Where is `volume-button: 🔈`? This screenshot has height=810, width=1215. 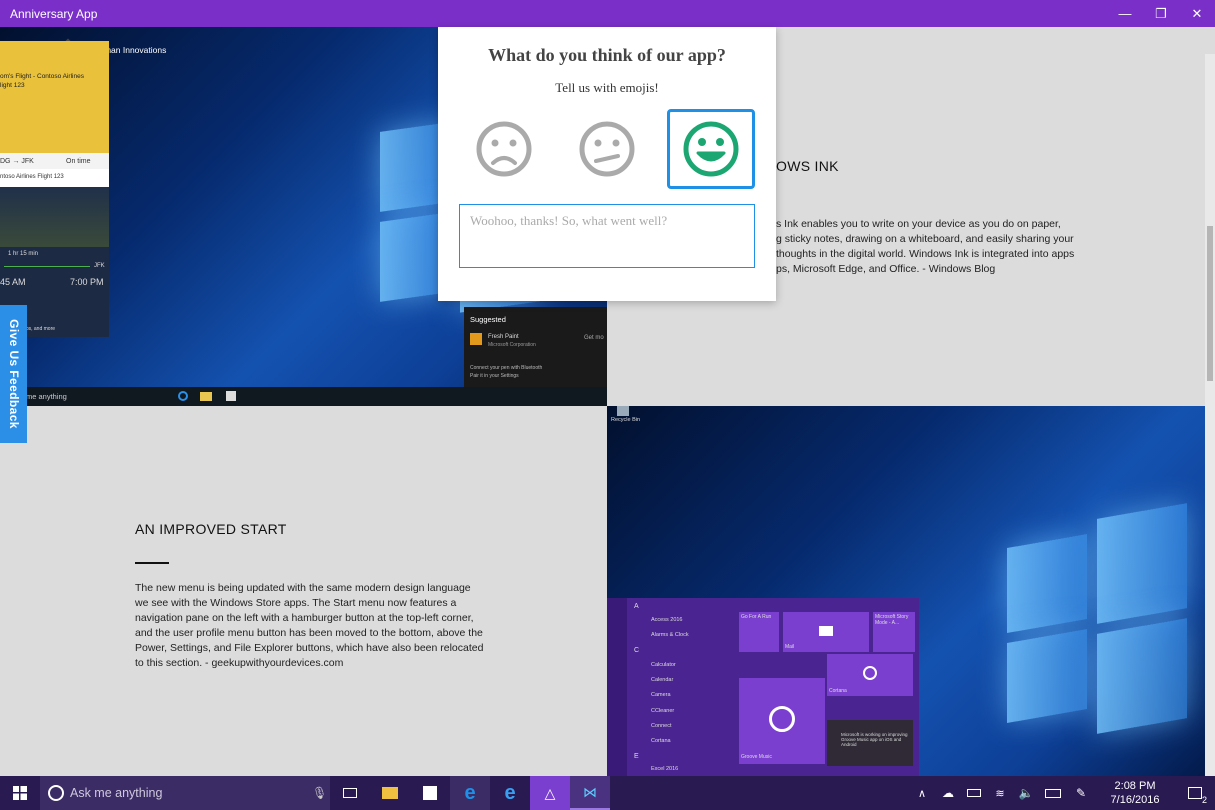 volume-button: 🔈 is located at coordinates (1026, 793).